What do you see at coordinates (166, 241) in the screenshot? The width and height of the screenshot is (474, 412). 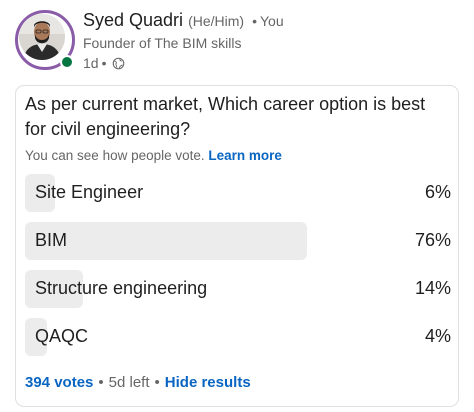 I see `poll-result-bar` at bounding box center [166, 241].